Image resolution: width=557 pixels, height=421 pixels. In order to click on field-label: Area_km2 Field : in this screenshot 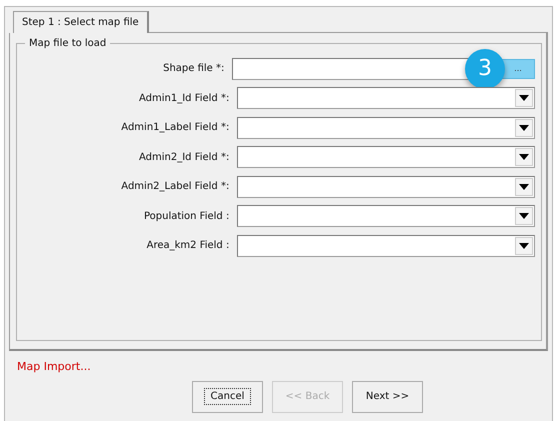, I will do `click(188, 246)`.